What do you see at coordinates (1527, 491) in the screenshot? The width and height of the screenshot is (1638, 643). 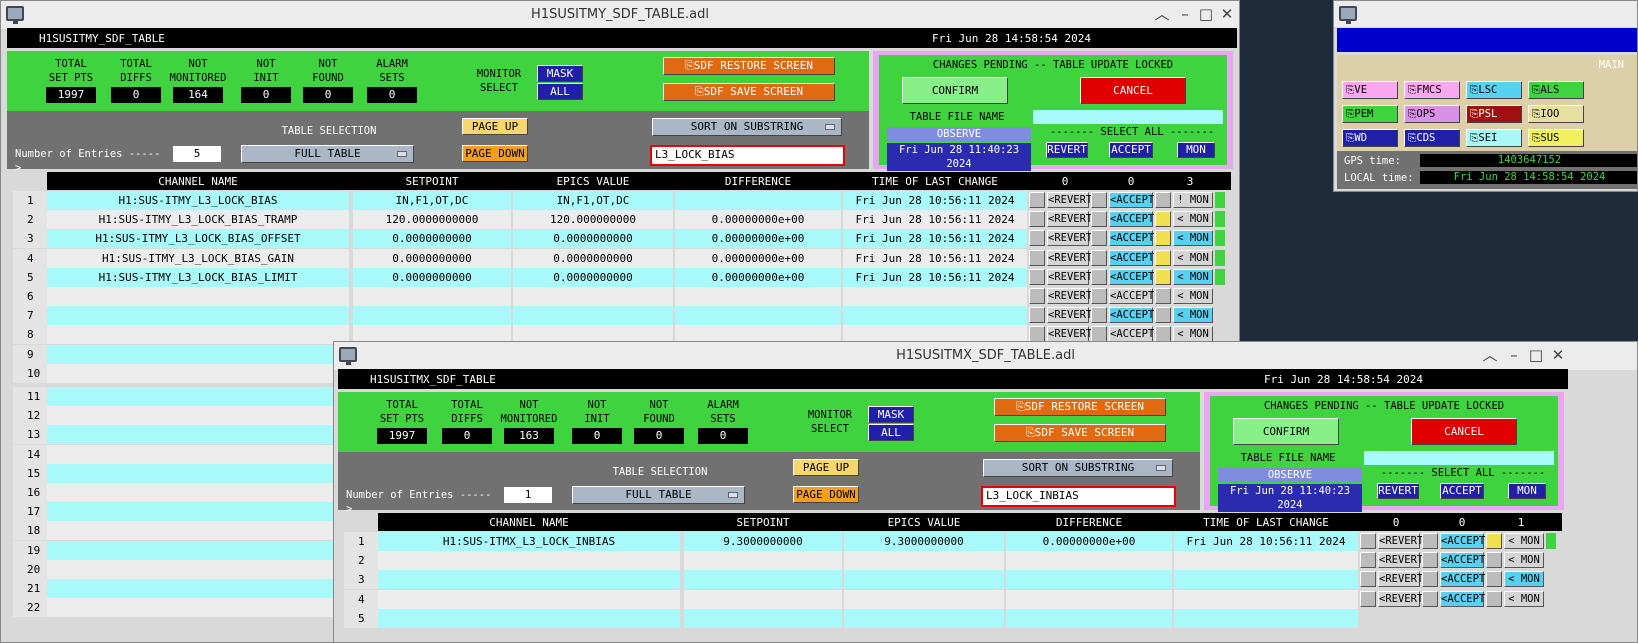 I see `bottom-mon-all-button: MON` at bounding box center [1527, 491].